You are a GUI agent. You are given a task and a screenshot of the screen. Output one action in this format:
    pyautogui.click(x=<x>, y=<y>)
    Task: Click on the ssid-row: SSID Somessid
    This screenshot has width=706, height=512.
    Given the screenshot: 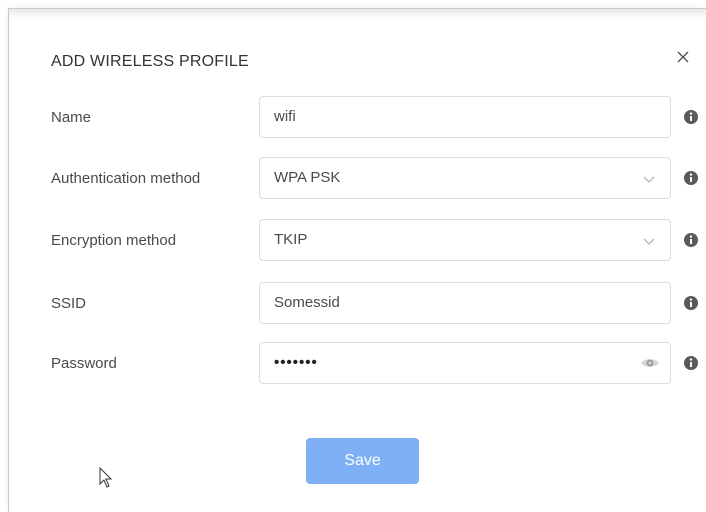 What is the action you would take?
    pyautogui.click(x=357, y=304)
    